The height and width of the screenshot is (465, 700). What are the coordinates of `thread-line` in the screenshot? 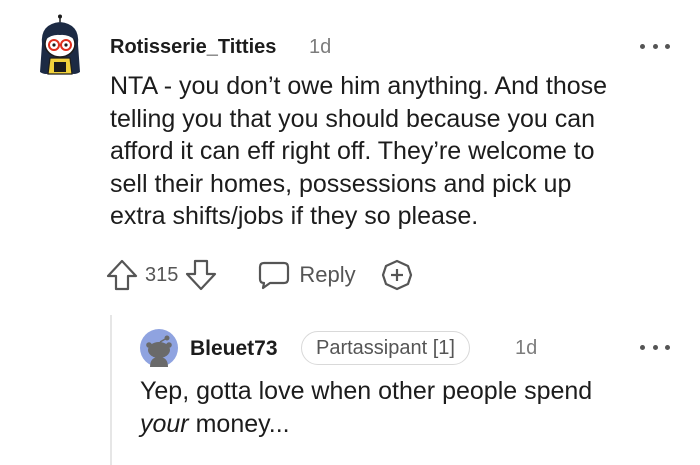 It's located at (111, 390).